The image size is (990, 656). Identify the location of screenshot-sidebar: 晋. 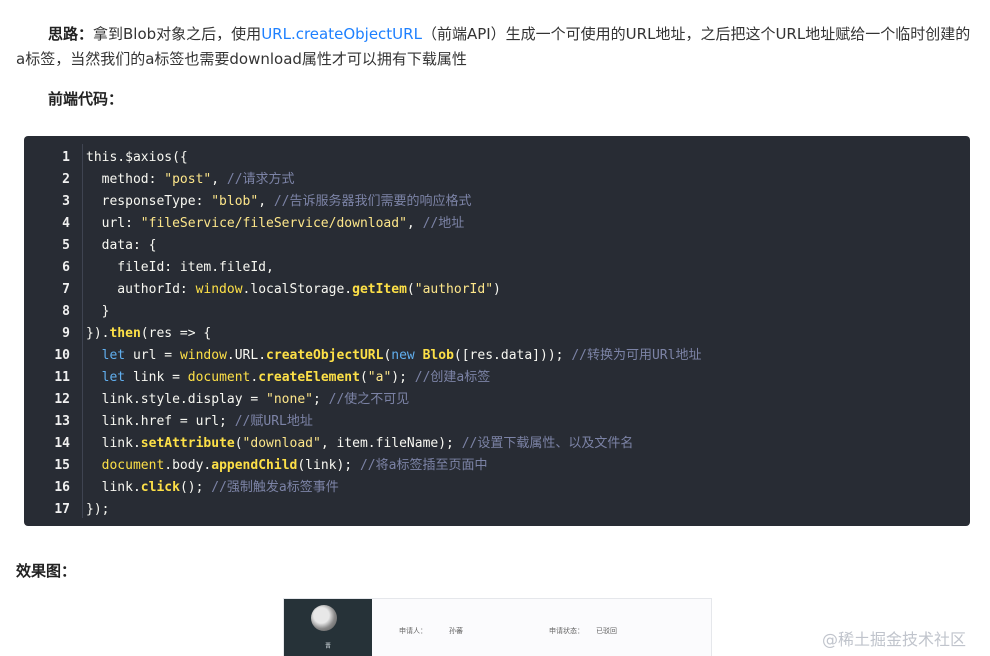
(328, 627).